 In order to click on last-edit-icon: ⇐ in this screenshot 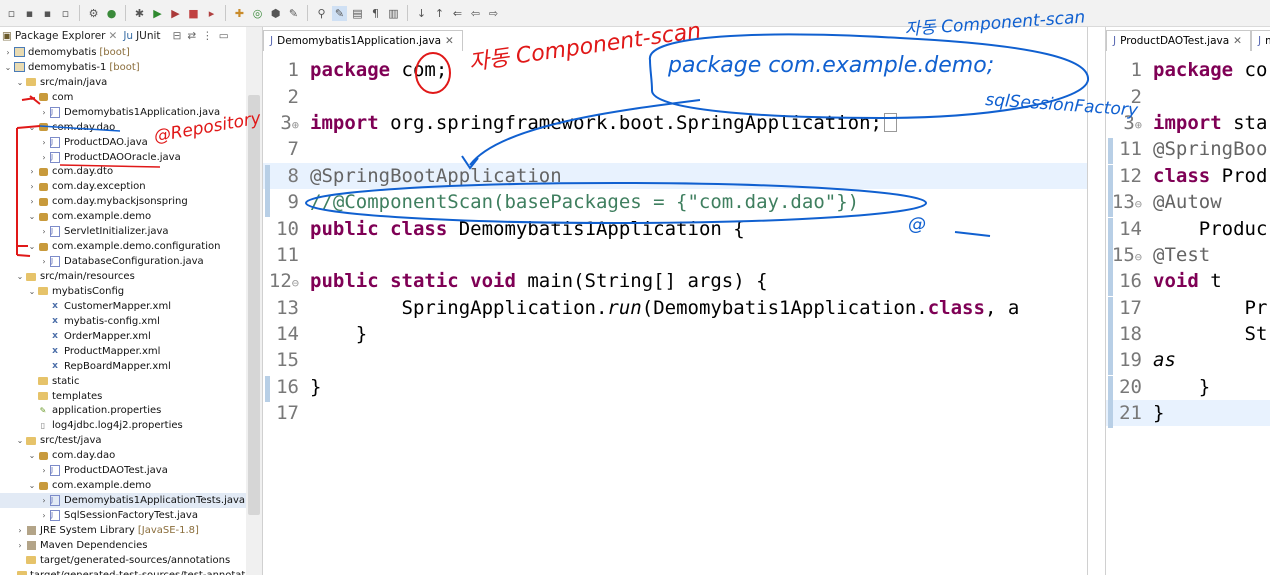, I will do `click(457, 13)`.